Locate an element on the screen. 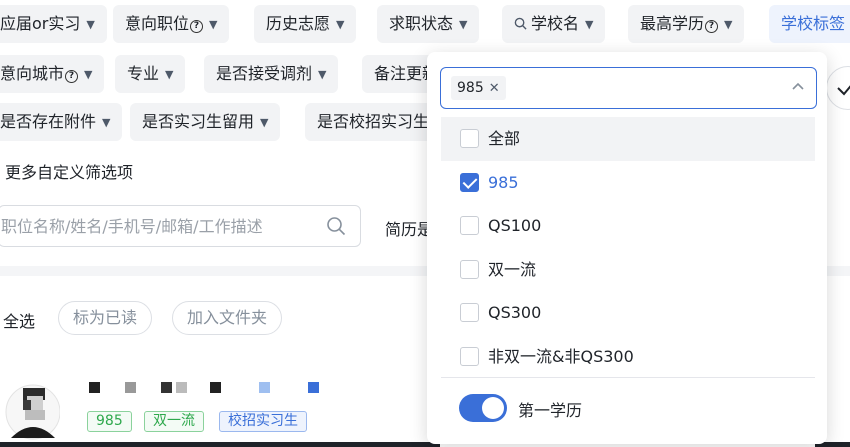 Image resolution: width=850 pixels, height=447 pixels. panel-divider is located at coordinates (628, 377).